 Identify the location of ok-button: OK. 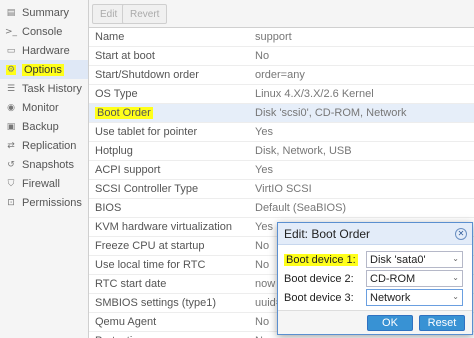
(390, 323).